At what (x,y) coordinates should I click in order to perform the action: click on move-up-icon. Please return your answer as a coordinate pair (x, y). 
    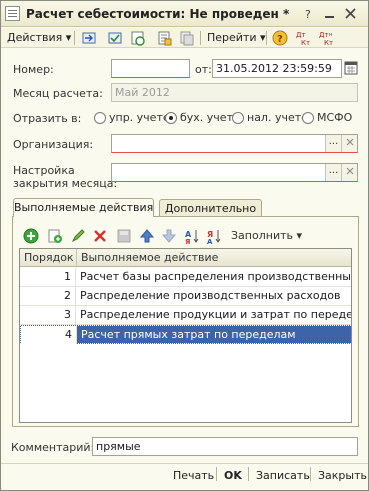
    Looking at the image, I should click on (147, 236).